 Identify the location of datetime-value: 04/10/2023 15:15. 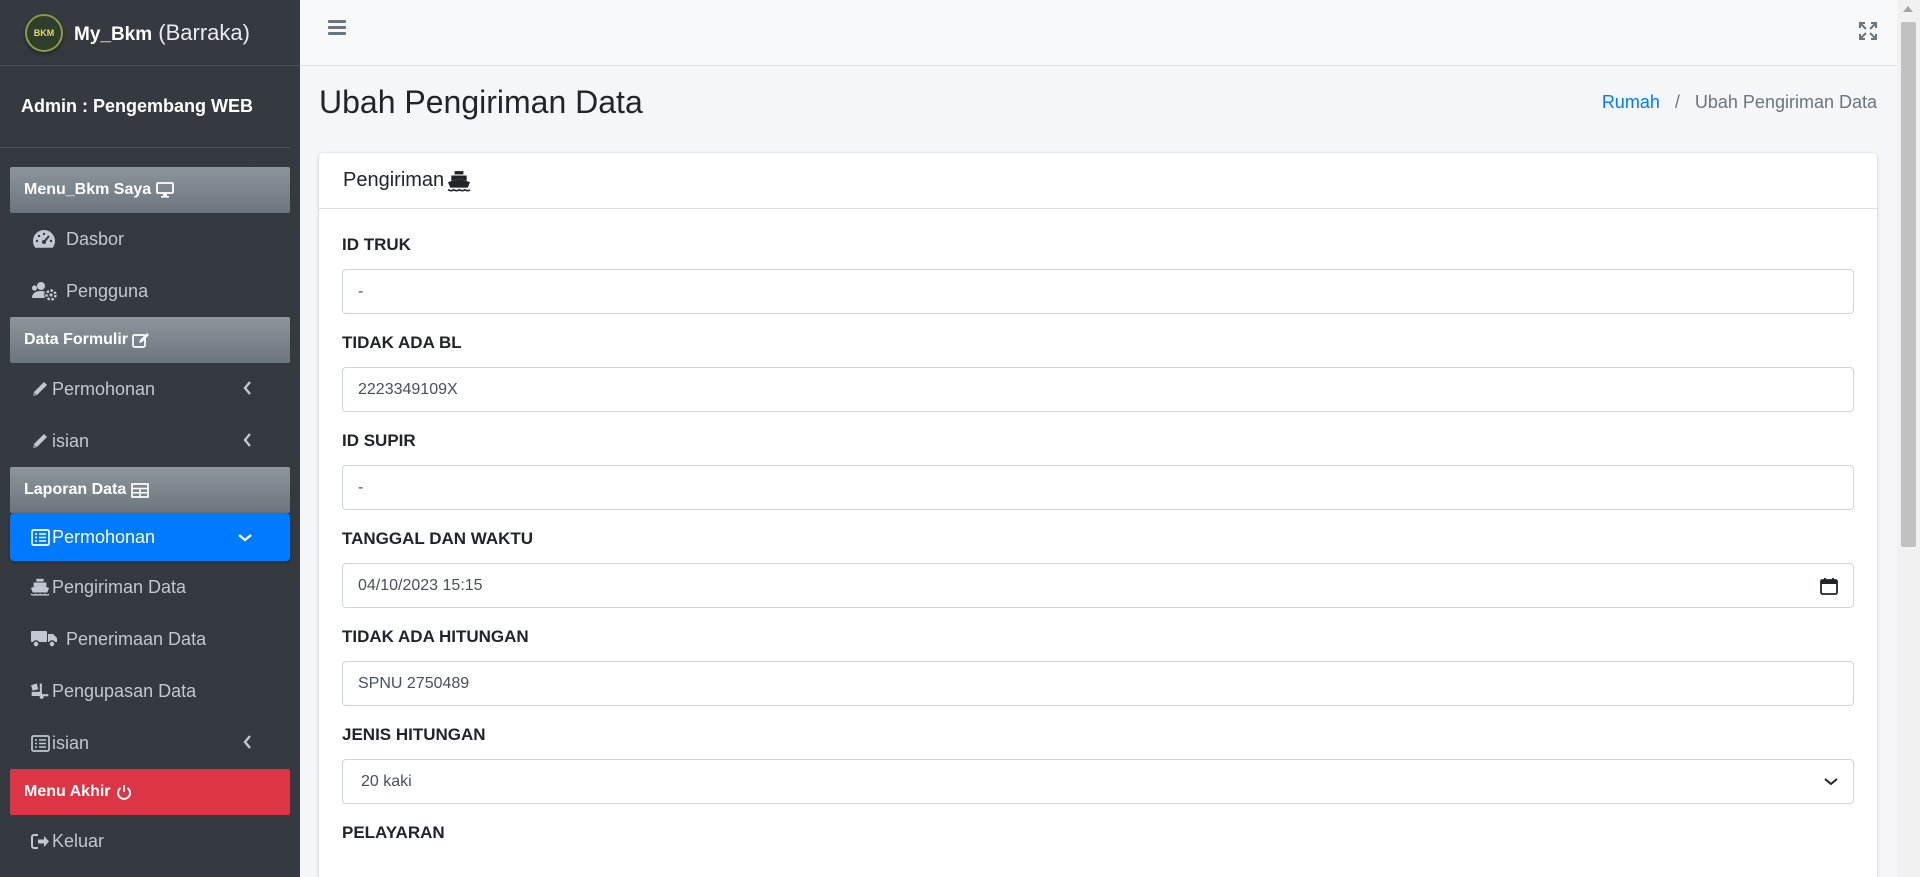
(420, 585).